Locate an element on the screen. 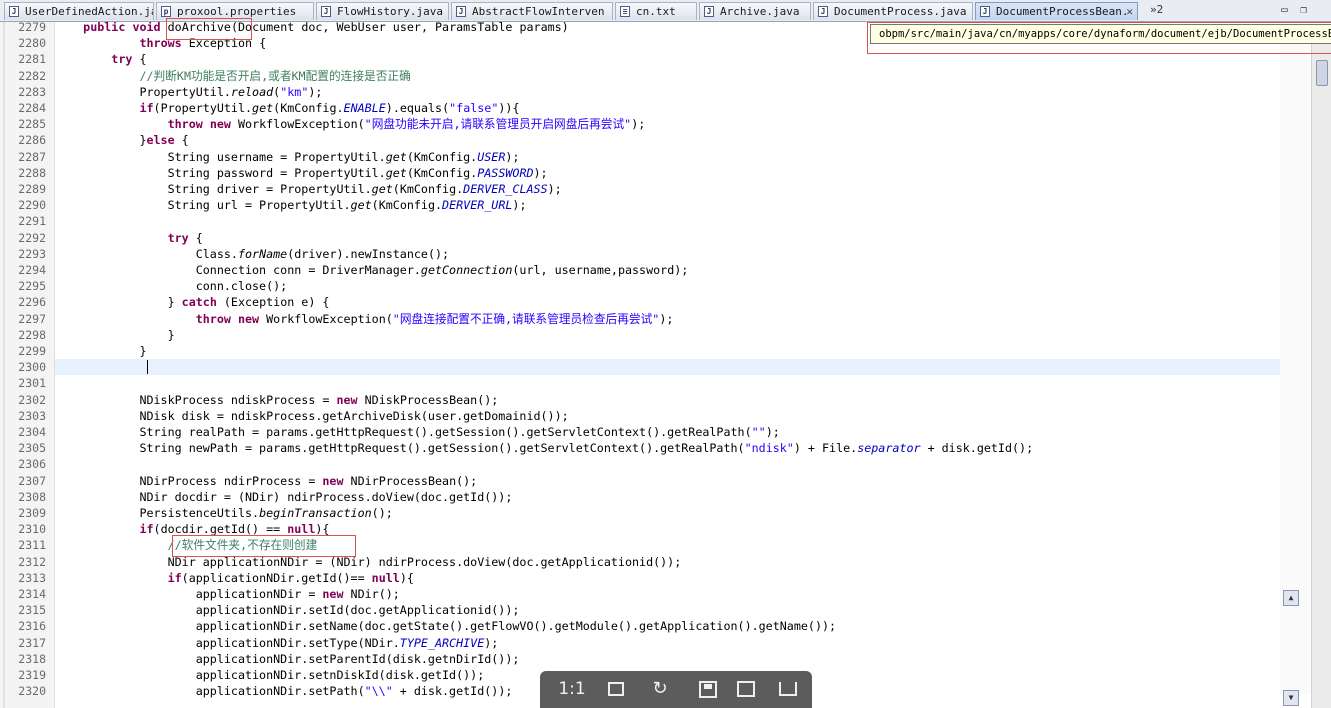 The height and width of the screenshot is (708, 1331). tab-overflow-button: »2 is located at coordinates (1156, 9).